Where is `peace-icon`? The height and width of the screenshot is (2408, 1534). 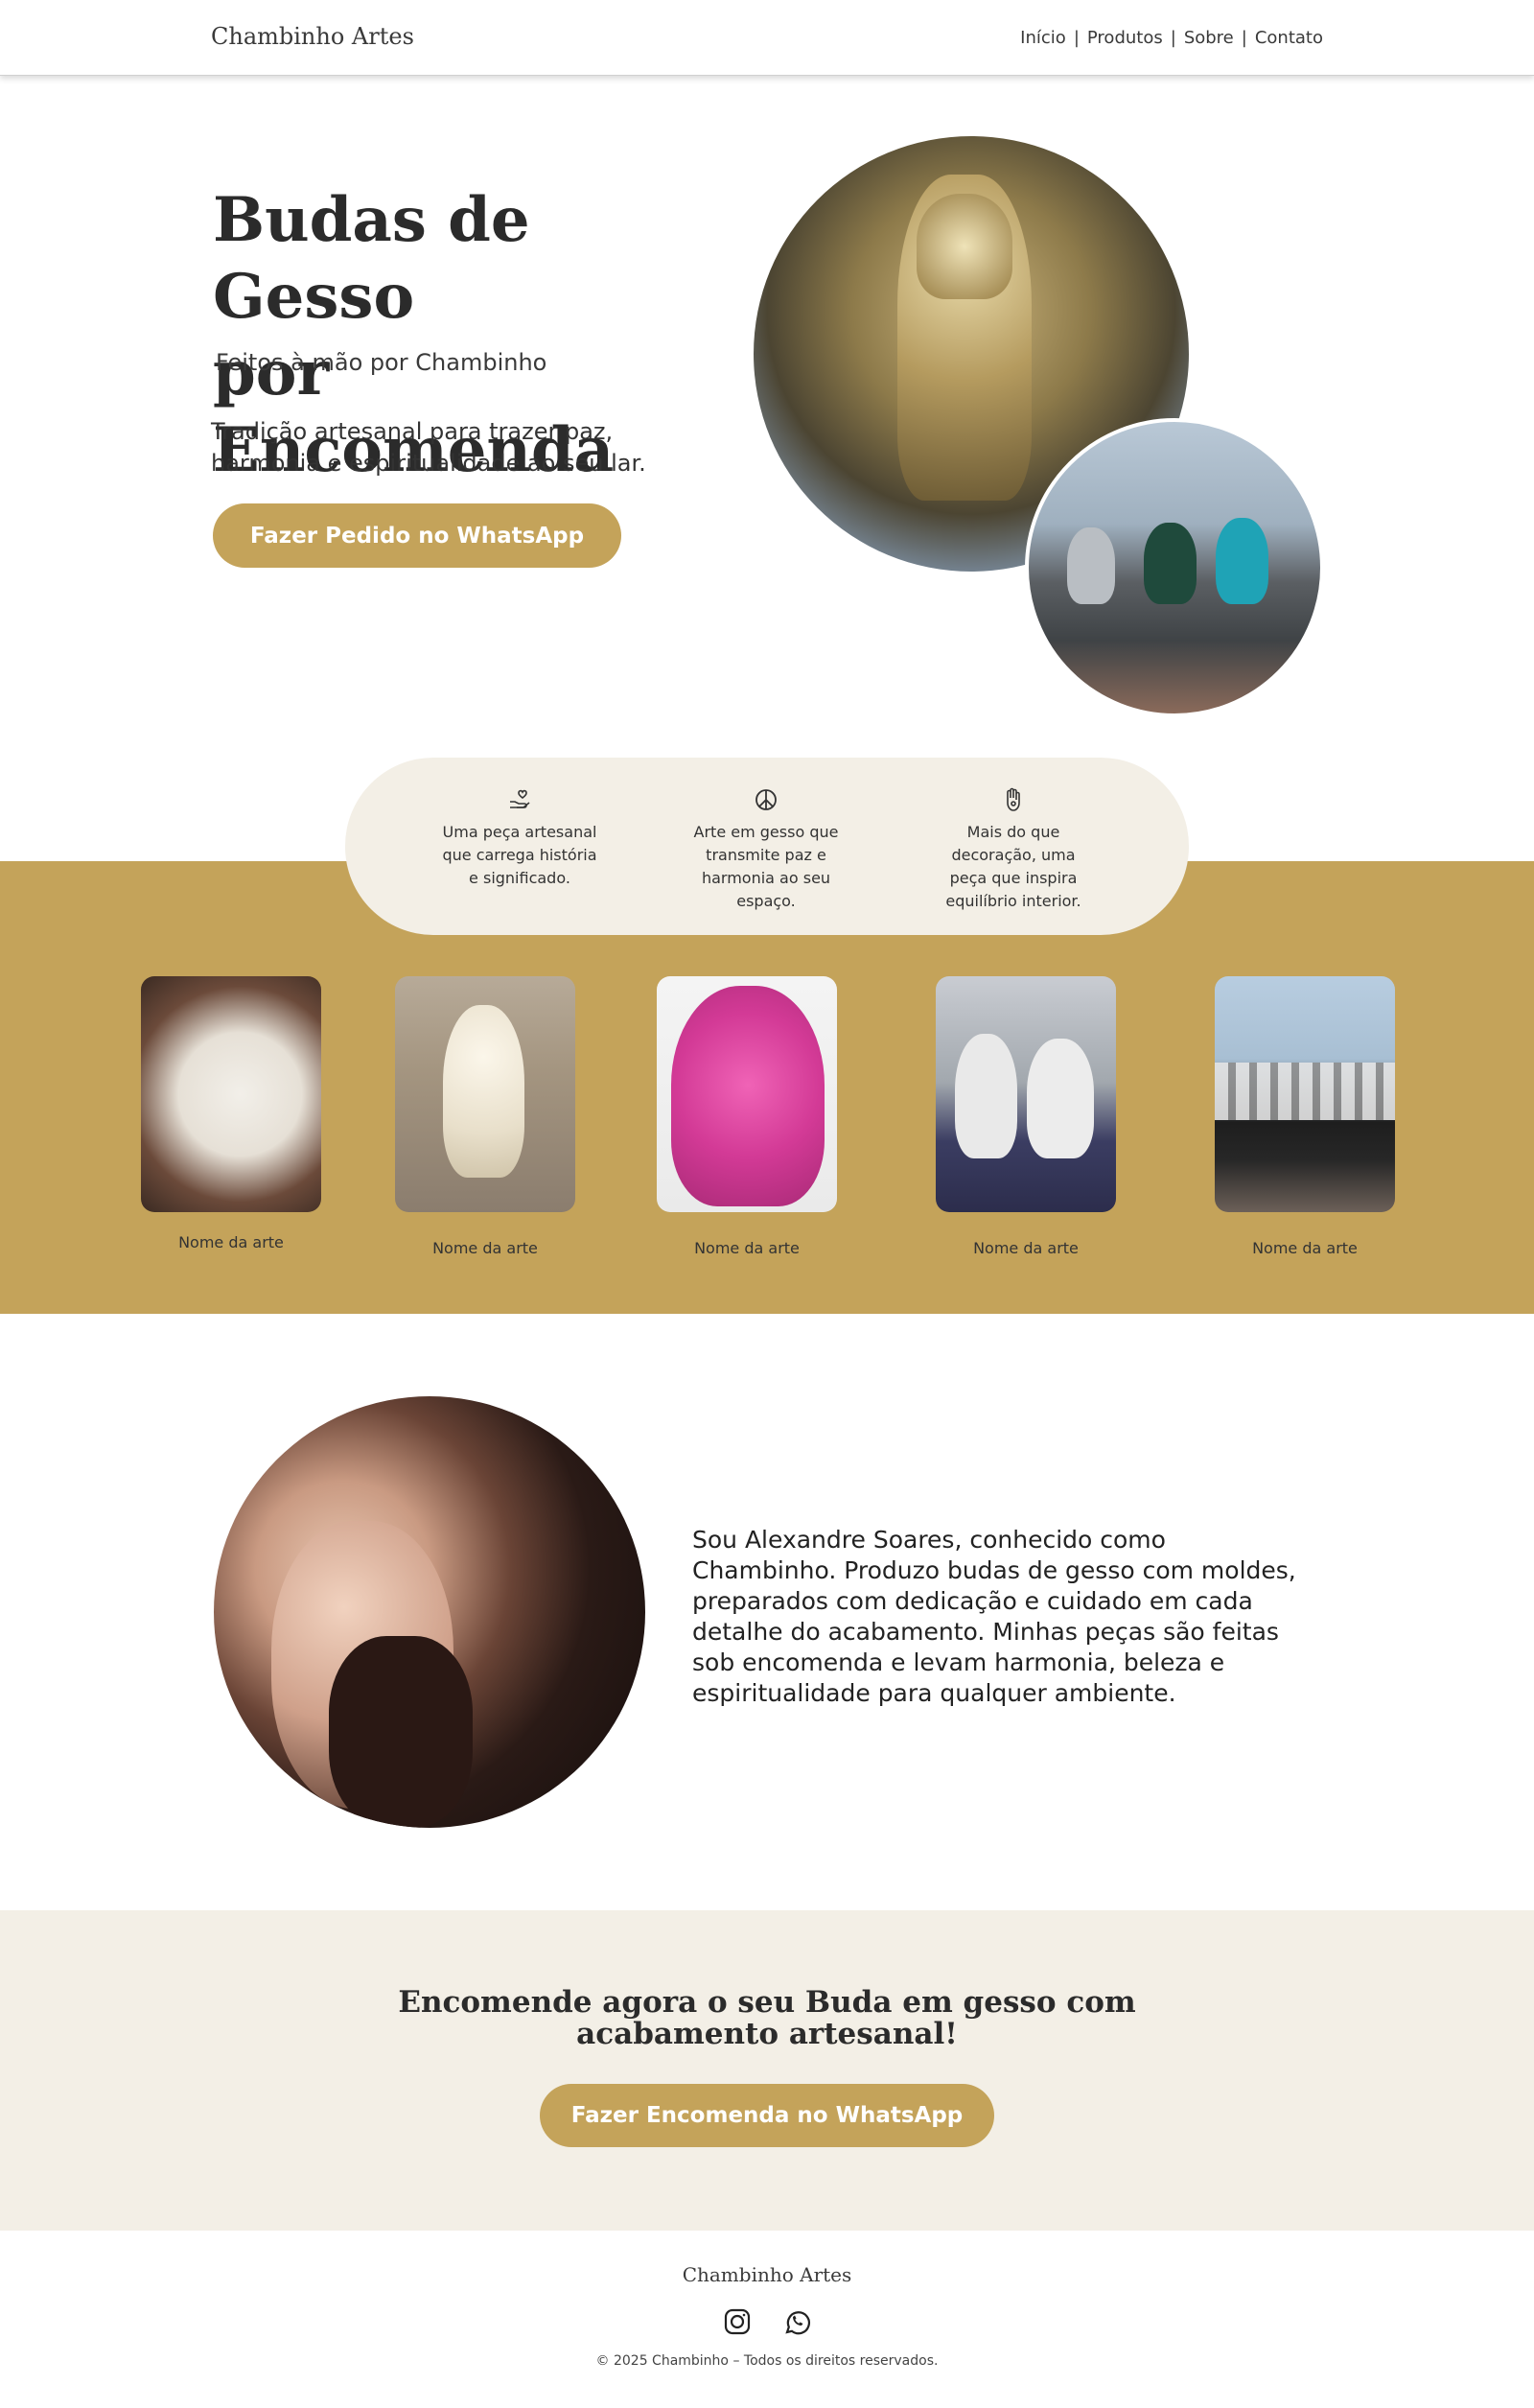
peace-icon is located at coordinates (766, 799).